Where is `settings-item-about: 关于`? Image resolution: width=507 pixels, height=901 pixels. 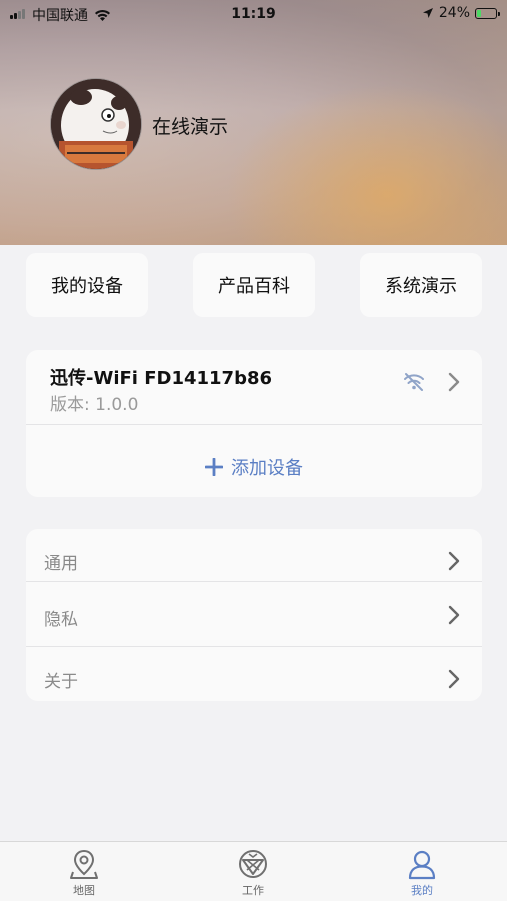 settings-item-about: 关于 is located at coordinates (254, 674).